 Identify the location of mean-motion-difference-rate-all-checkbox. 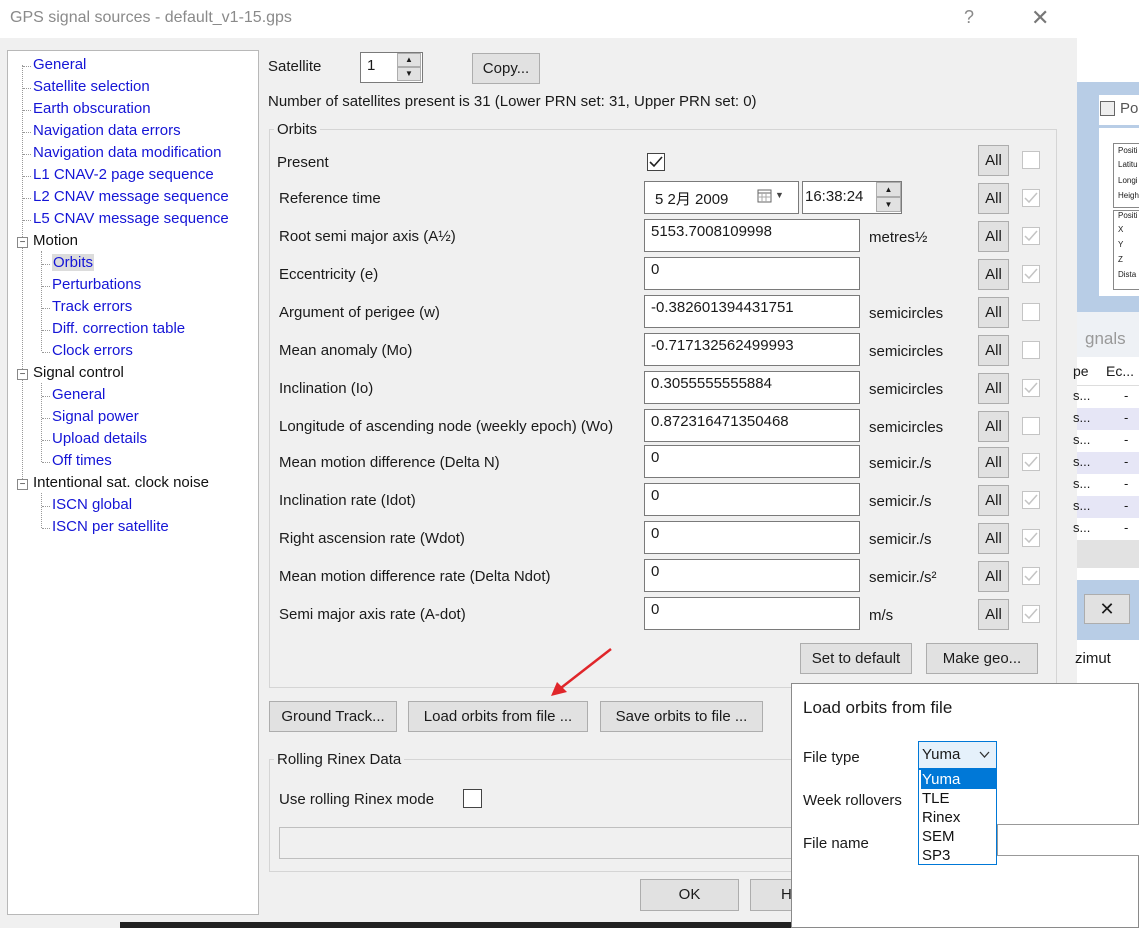
(1031, 576).